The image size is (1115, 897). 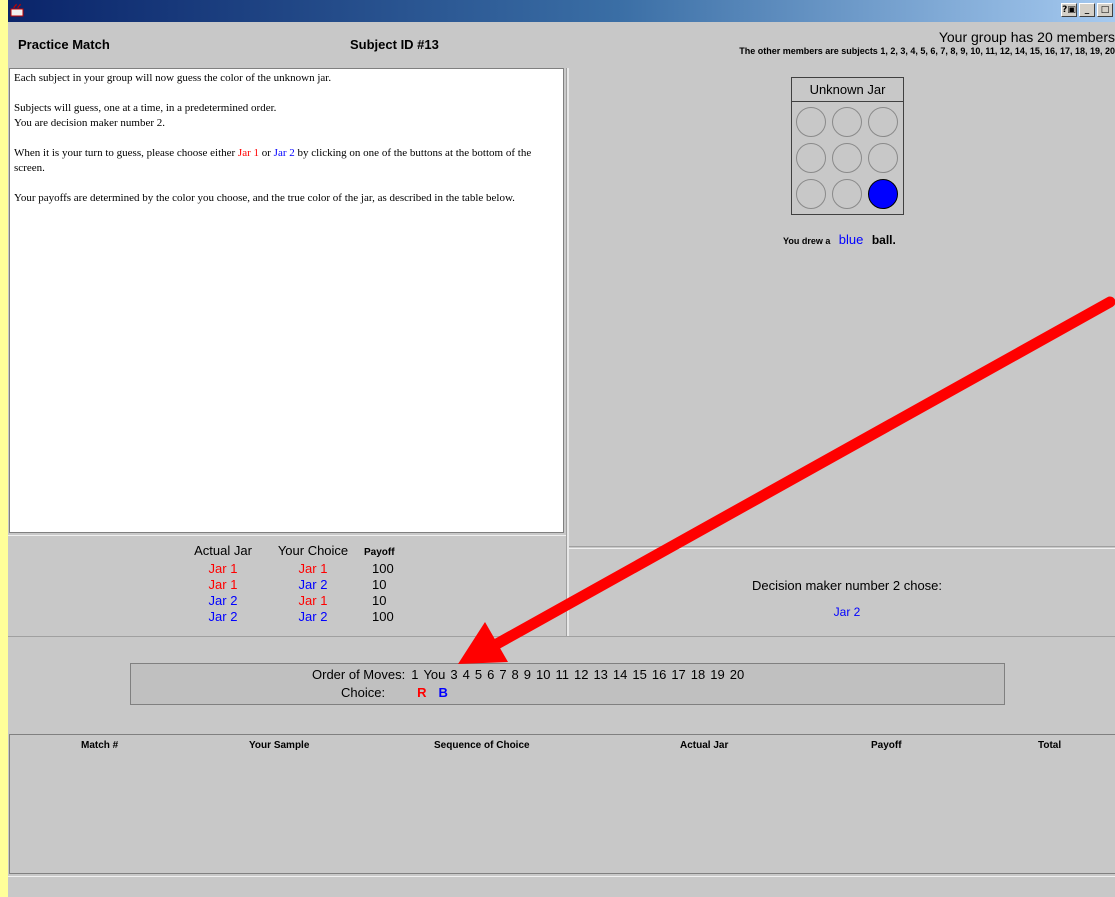 I want to click on move-number: 20, so click(x=737, y=674).